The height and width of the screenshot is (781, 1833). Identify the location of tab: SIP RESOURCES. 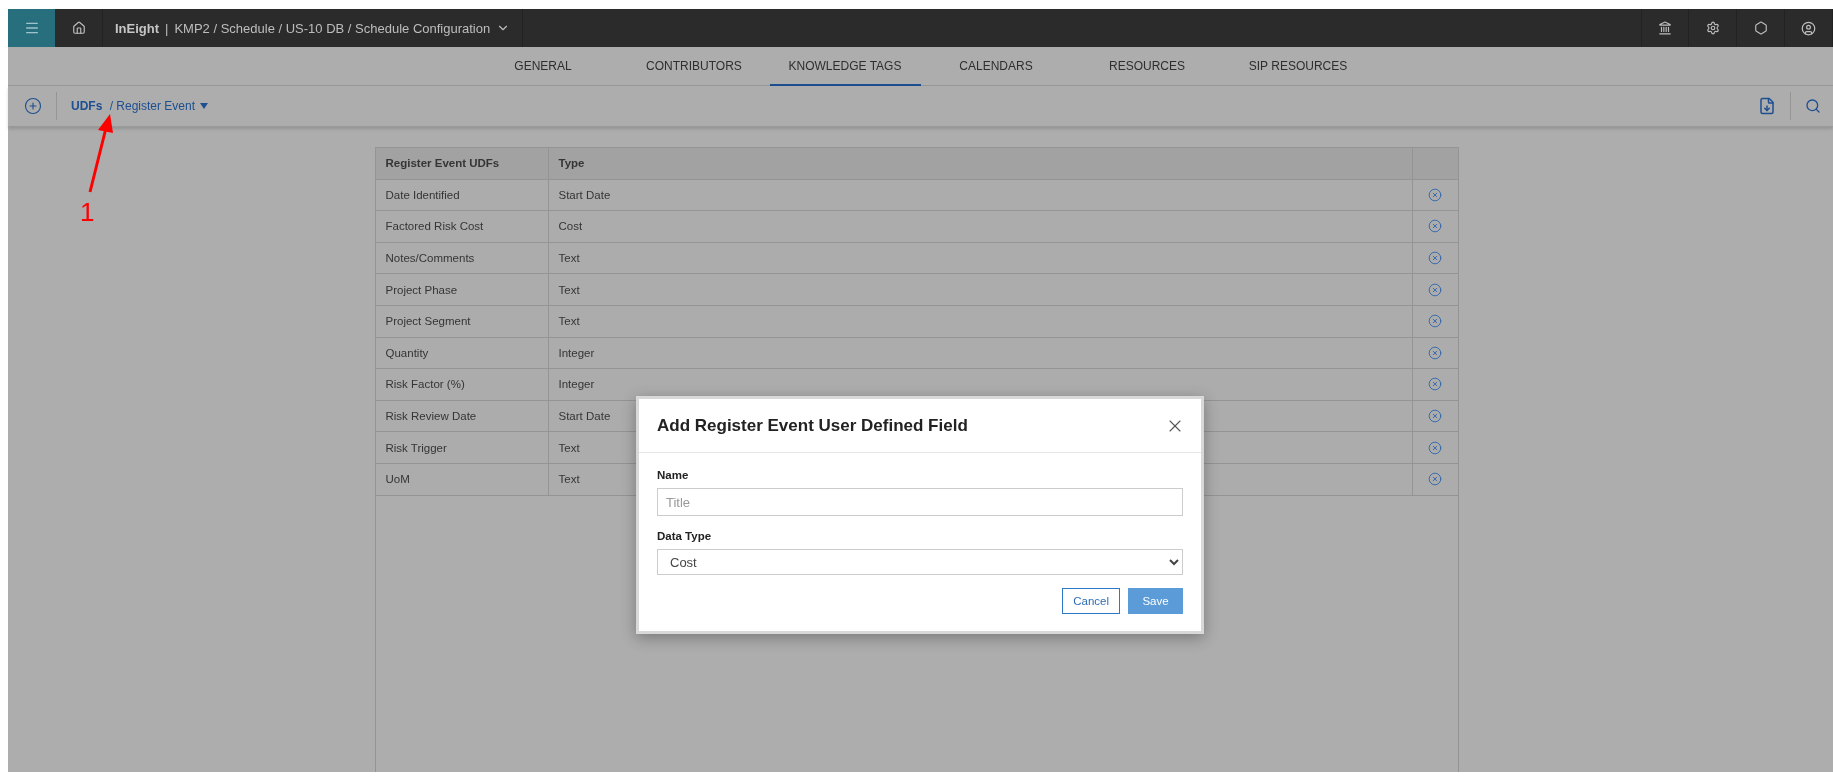
(1298, 66).